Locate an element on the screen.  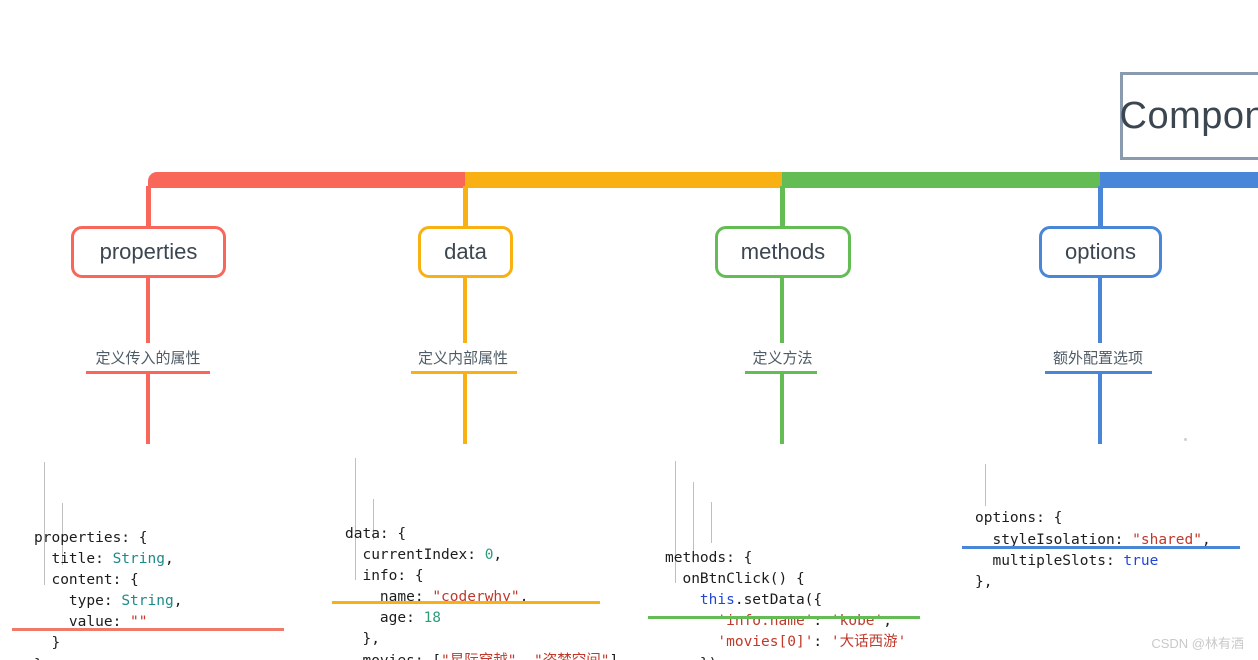
watermark-csdn: CSDN @林有酒 is located at coordinates (1197, 643).